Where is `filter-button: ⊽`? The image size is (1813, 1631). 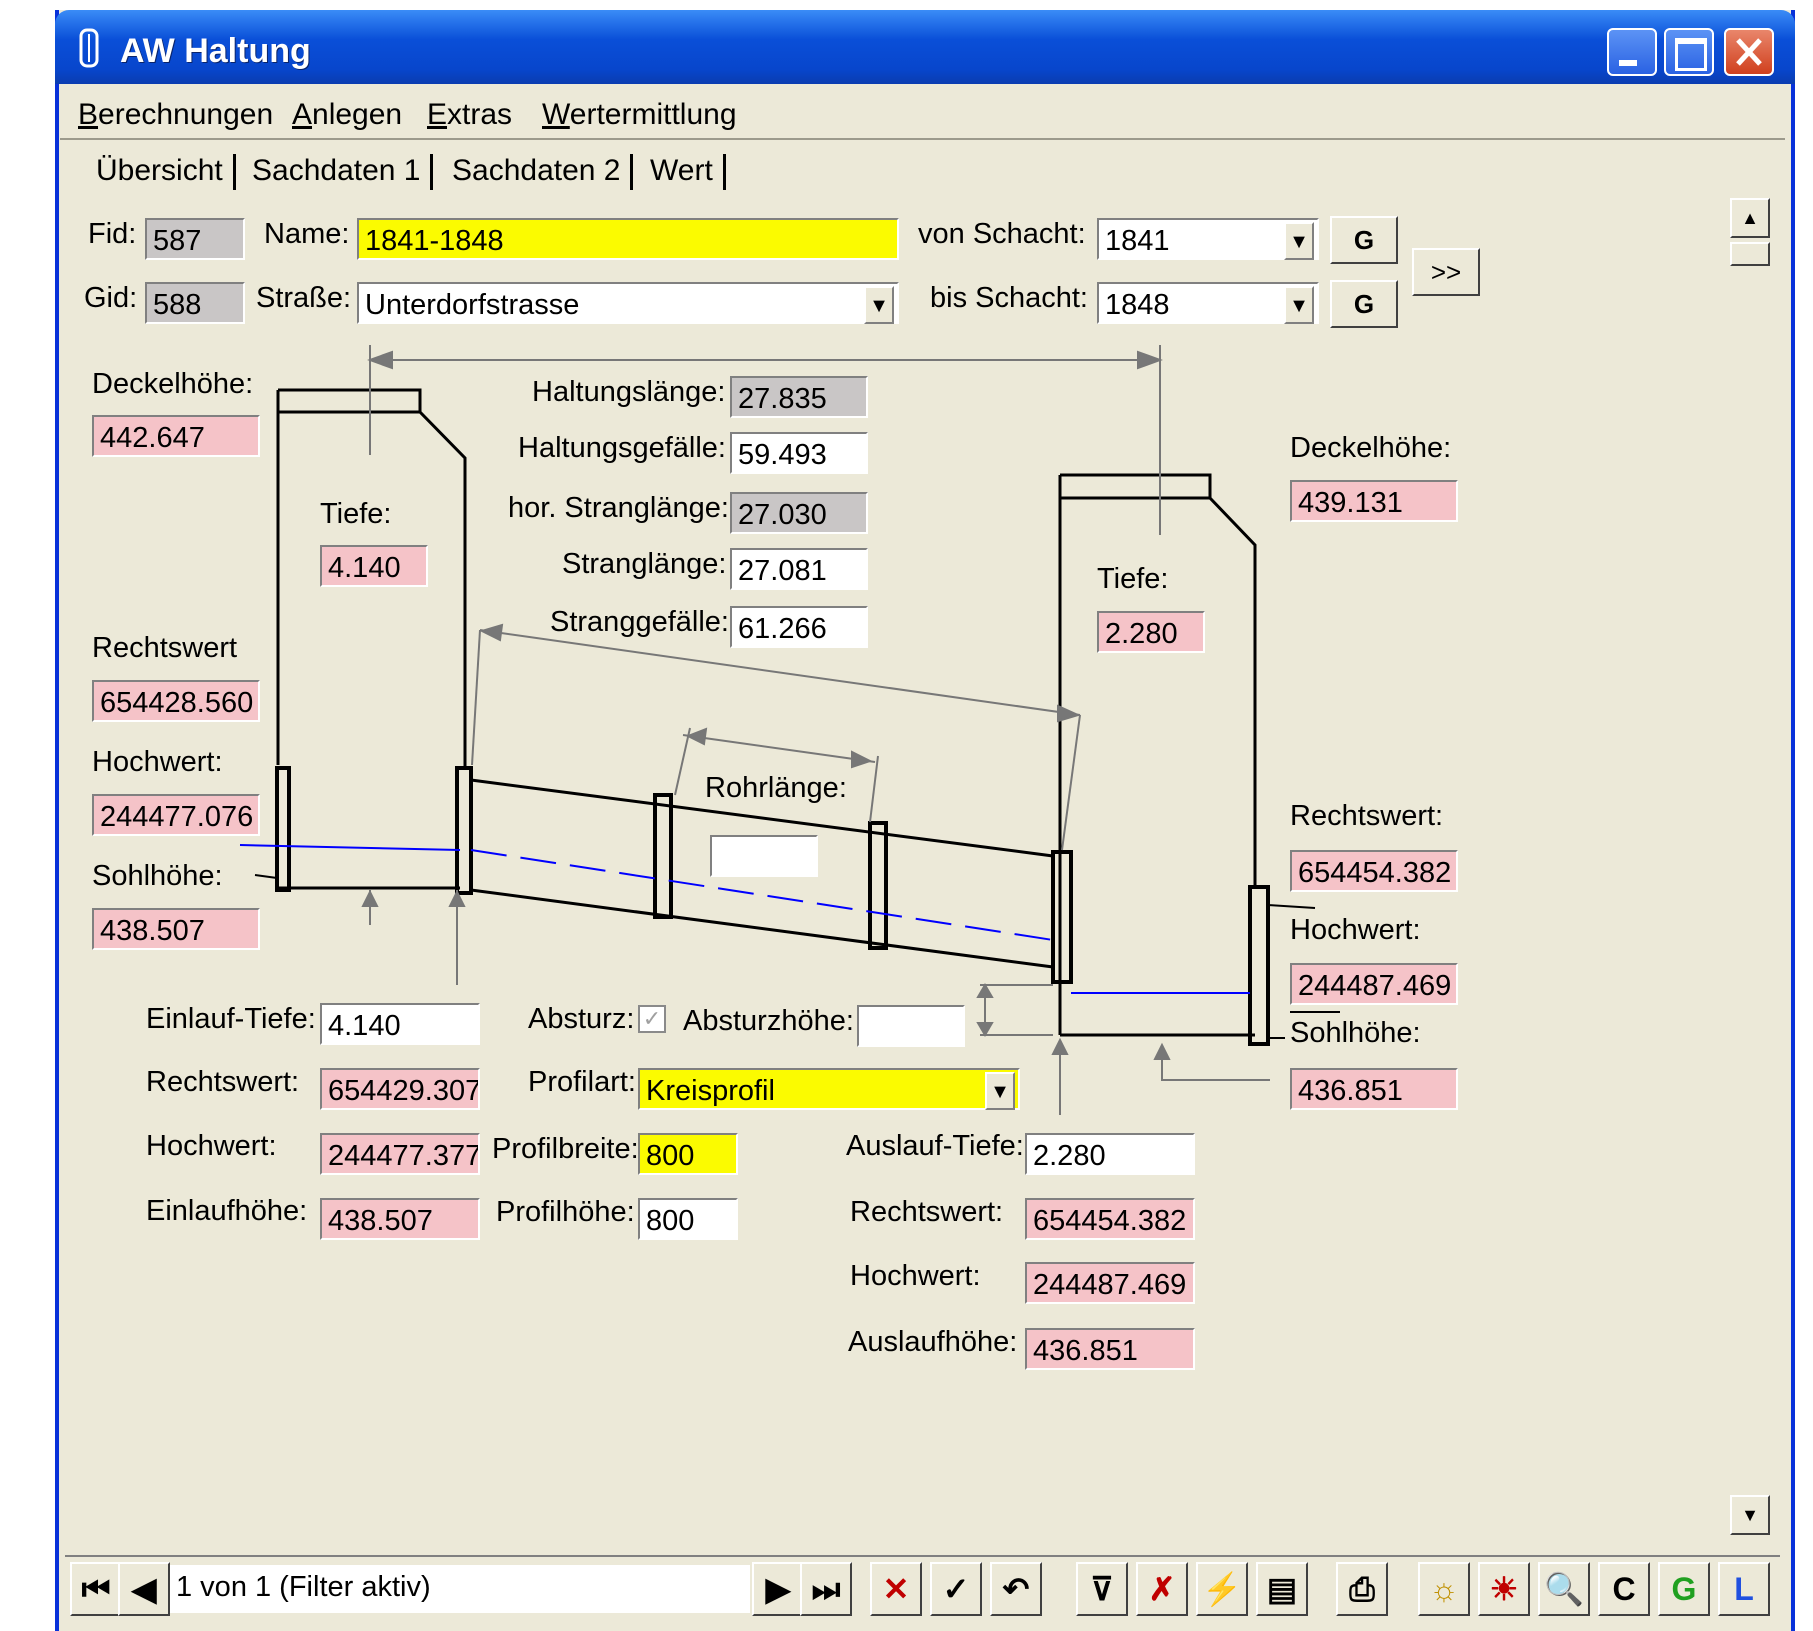 filter-button: ⊽ is located at coordinates (1102, 1589).